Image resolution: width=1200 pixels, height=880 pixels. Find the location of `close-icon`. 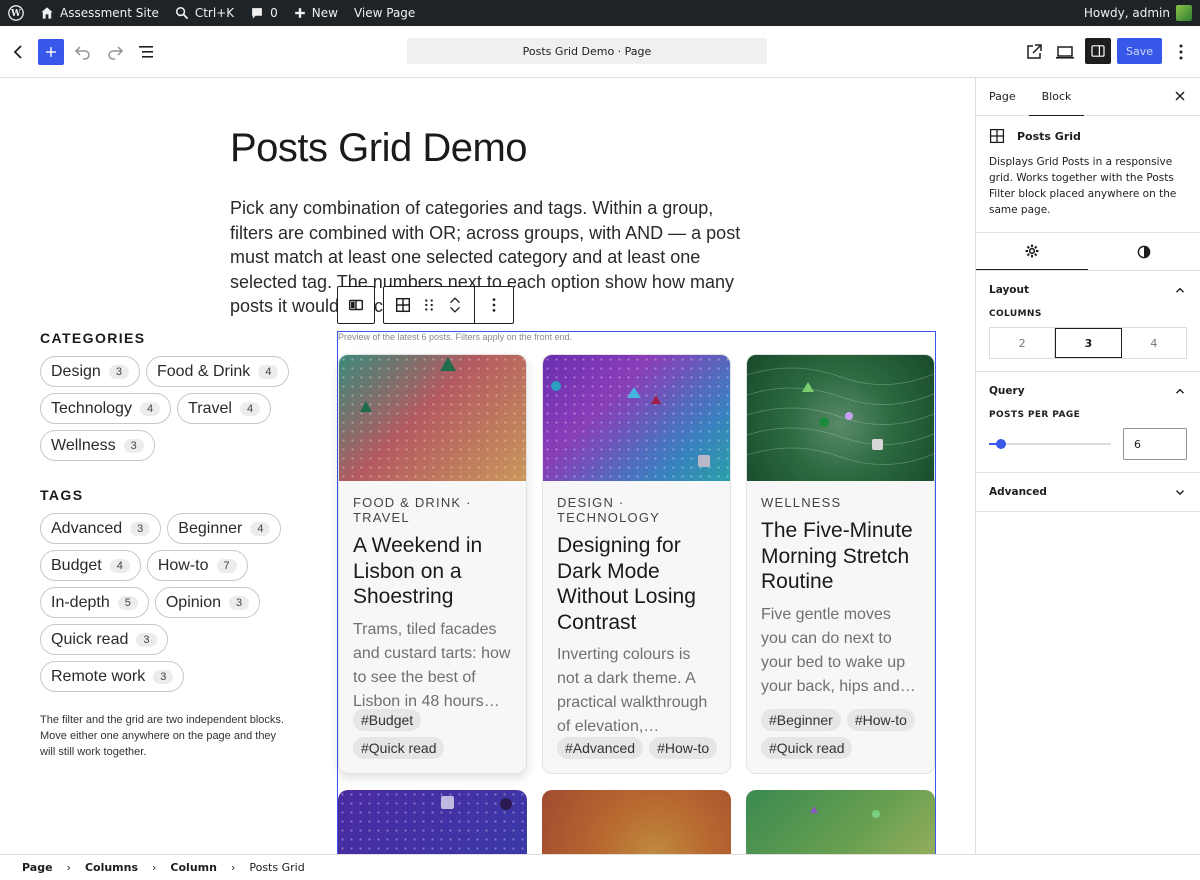

close-icon is located at coordinates (1180, 96).